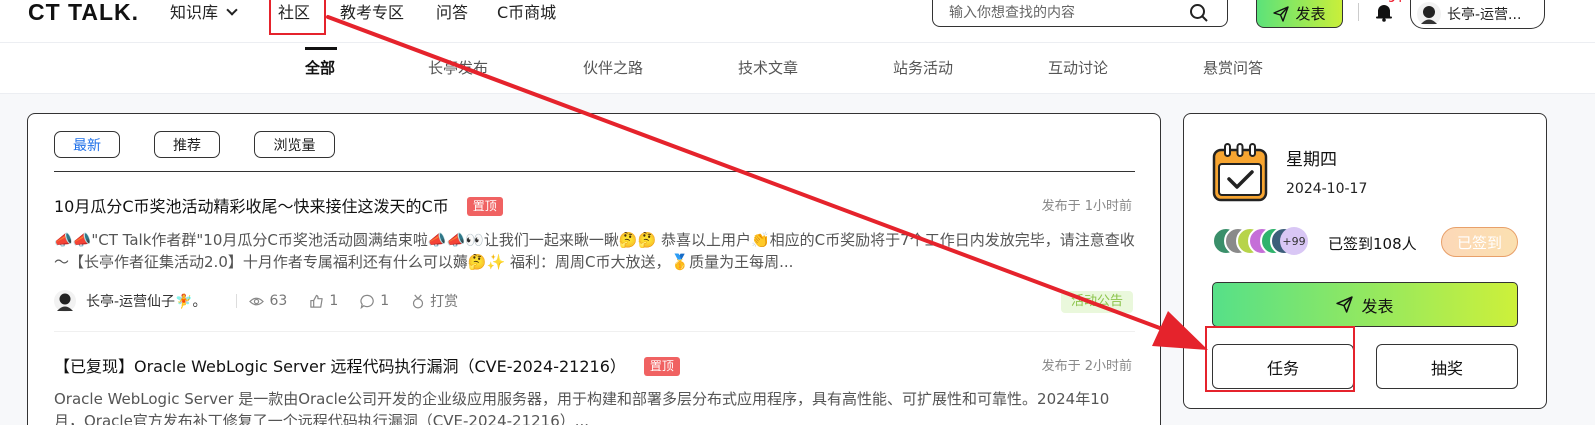  What do you see at coordinates (613, 68) in the screenshot?
I see `tab-partner-road: 伙伴之路` at bounding box center [613, 68].